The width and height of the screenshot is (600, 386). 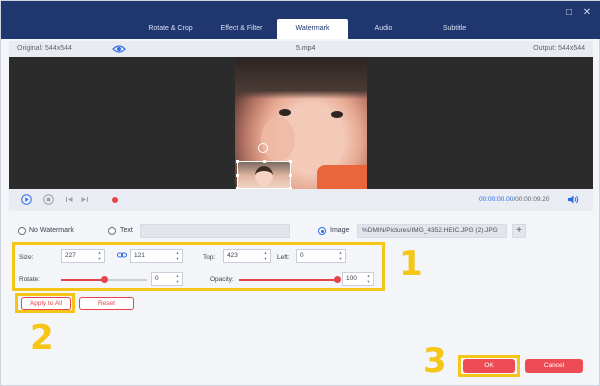 I want to click on step-number-2: 2, so click(x=42, y=338).